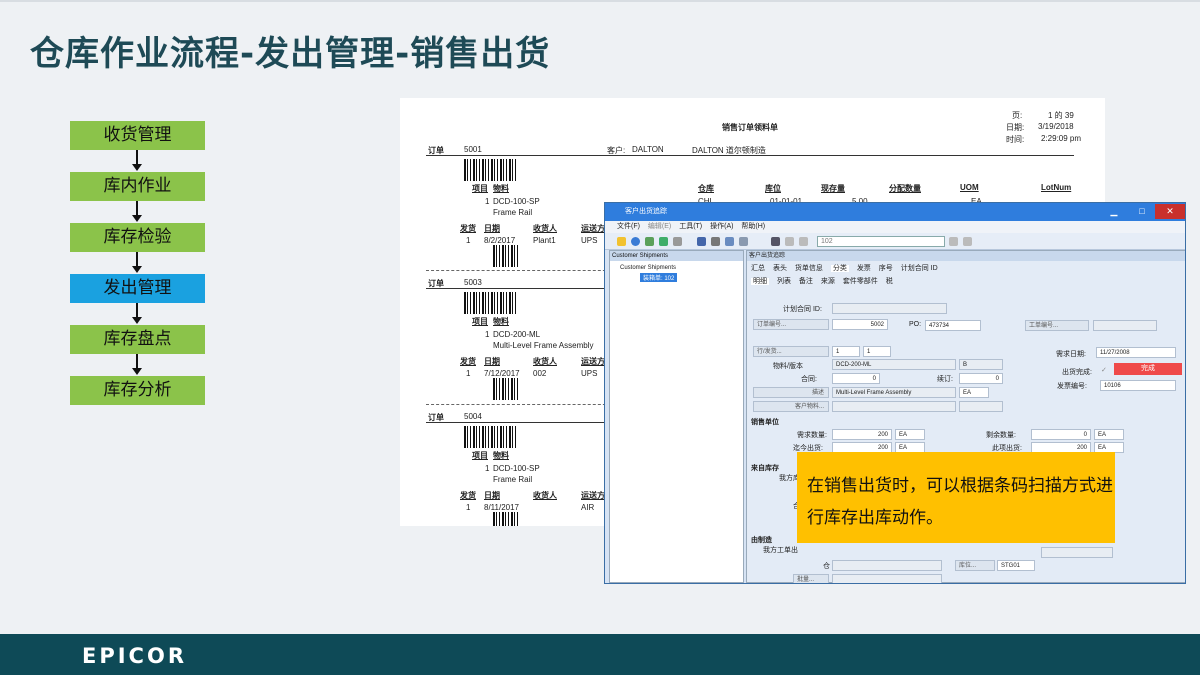  Describe the element at coordinates (967, 241) in the screenshot. I see `last-record-icon` at that location.